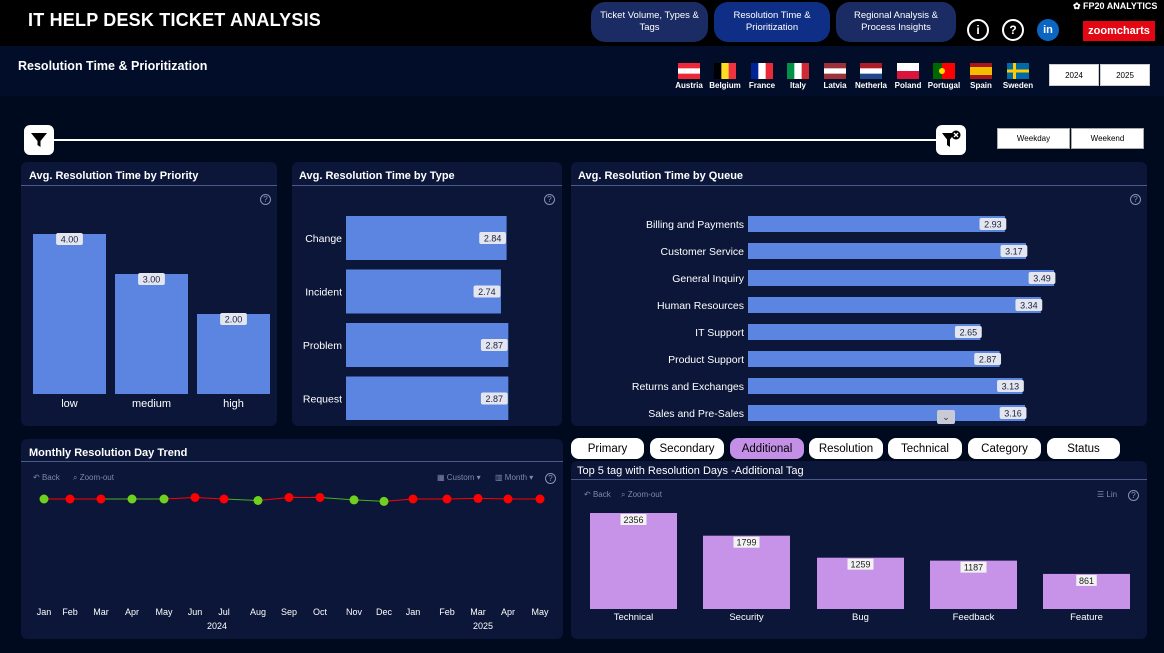 This screenshot has width=1164, height=653. I want to click on priority-bar-medium, so click(151, 334).